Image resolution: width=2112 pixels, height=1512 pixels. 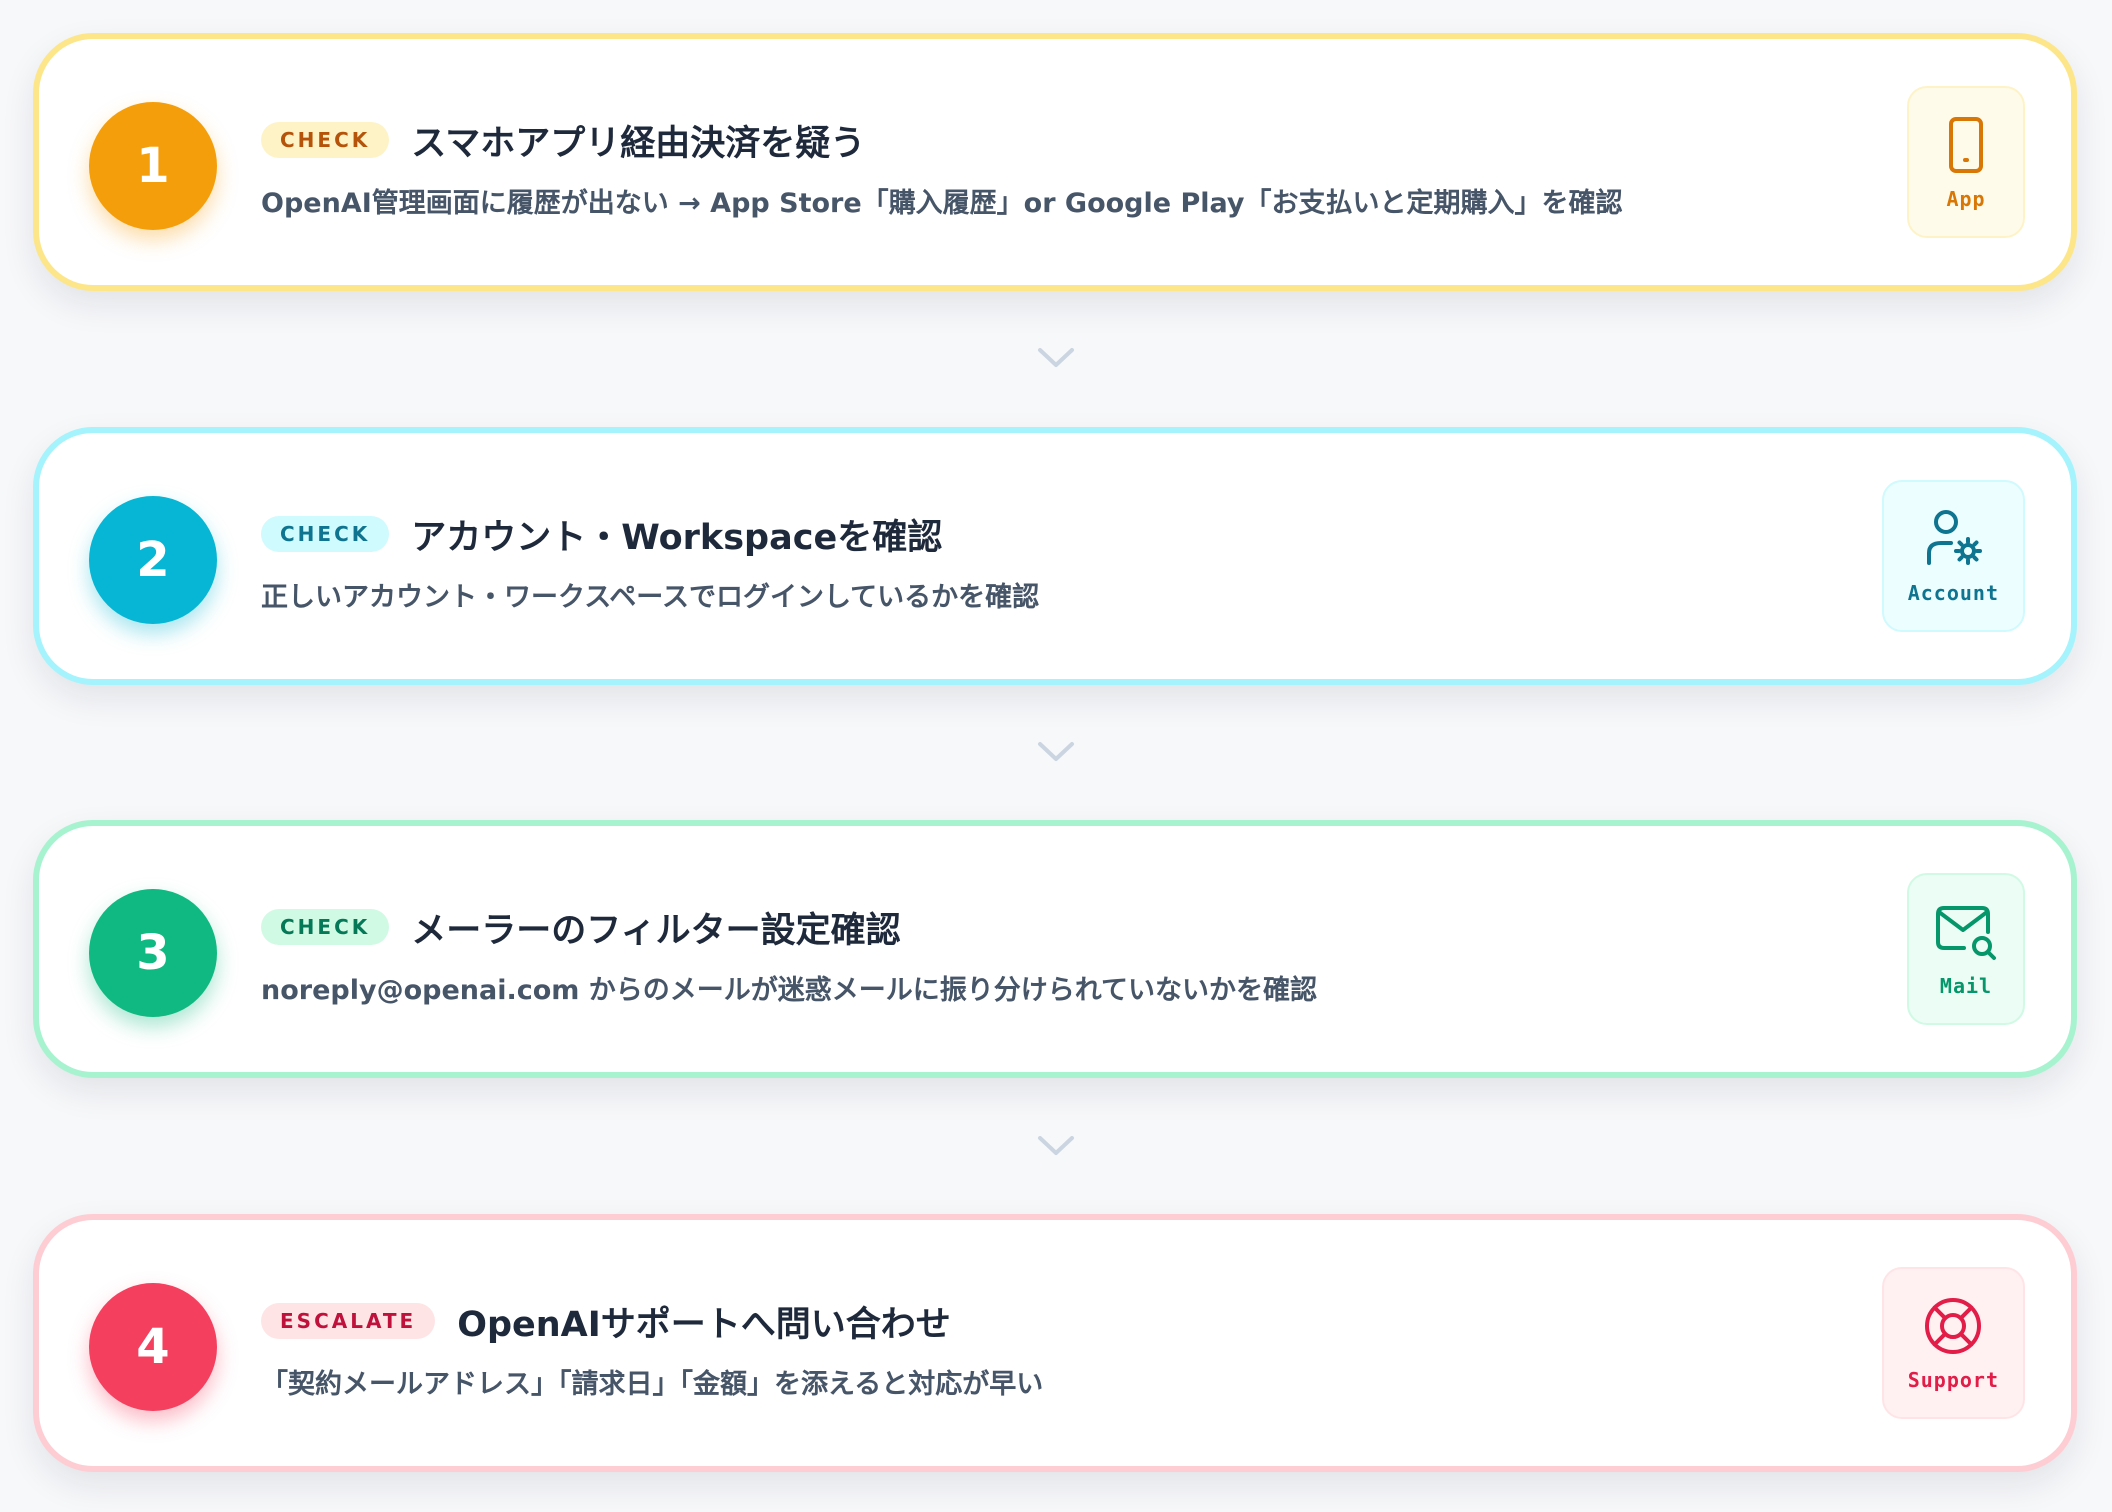 What do you see at coordinates (1046, 1321) in the screenshot?
I see `step-title-row: ESCALATE OpenAIサポートへ問い合わせ` at bounding box center [1046, 1321].